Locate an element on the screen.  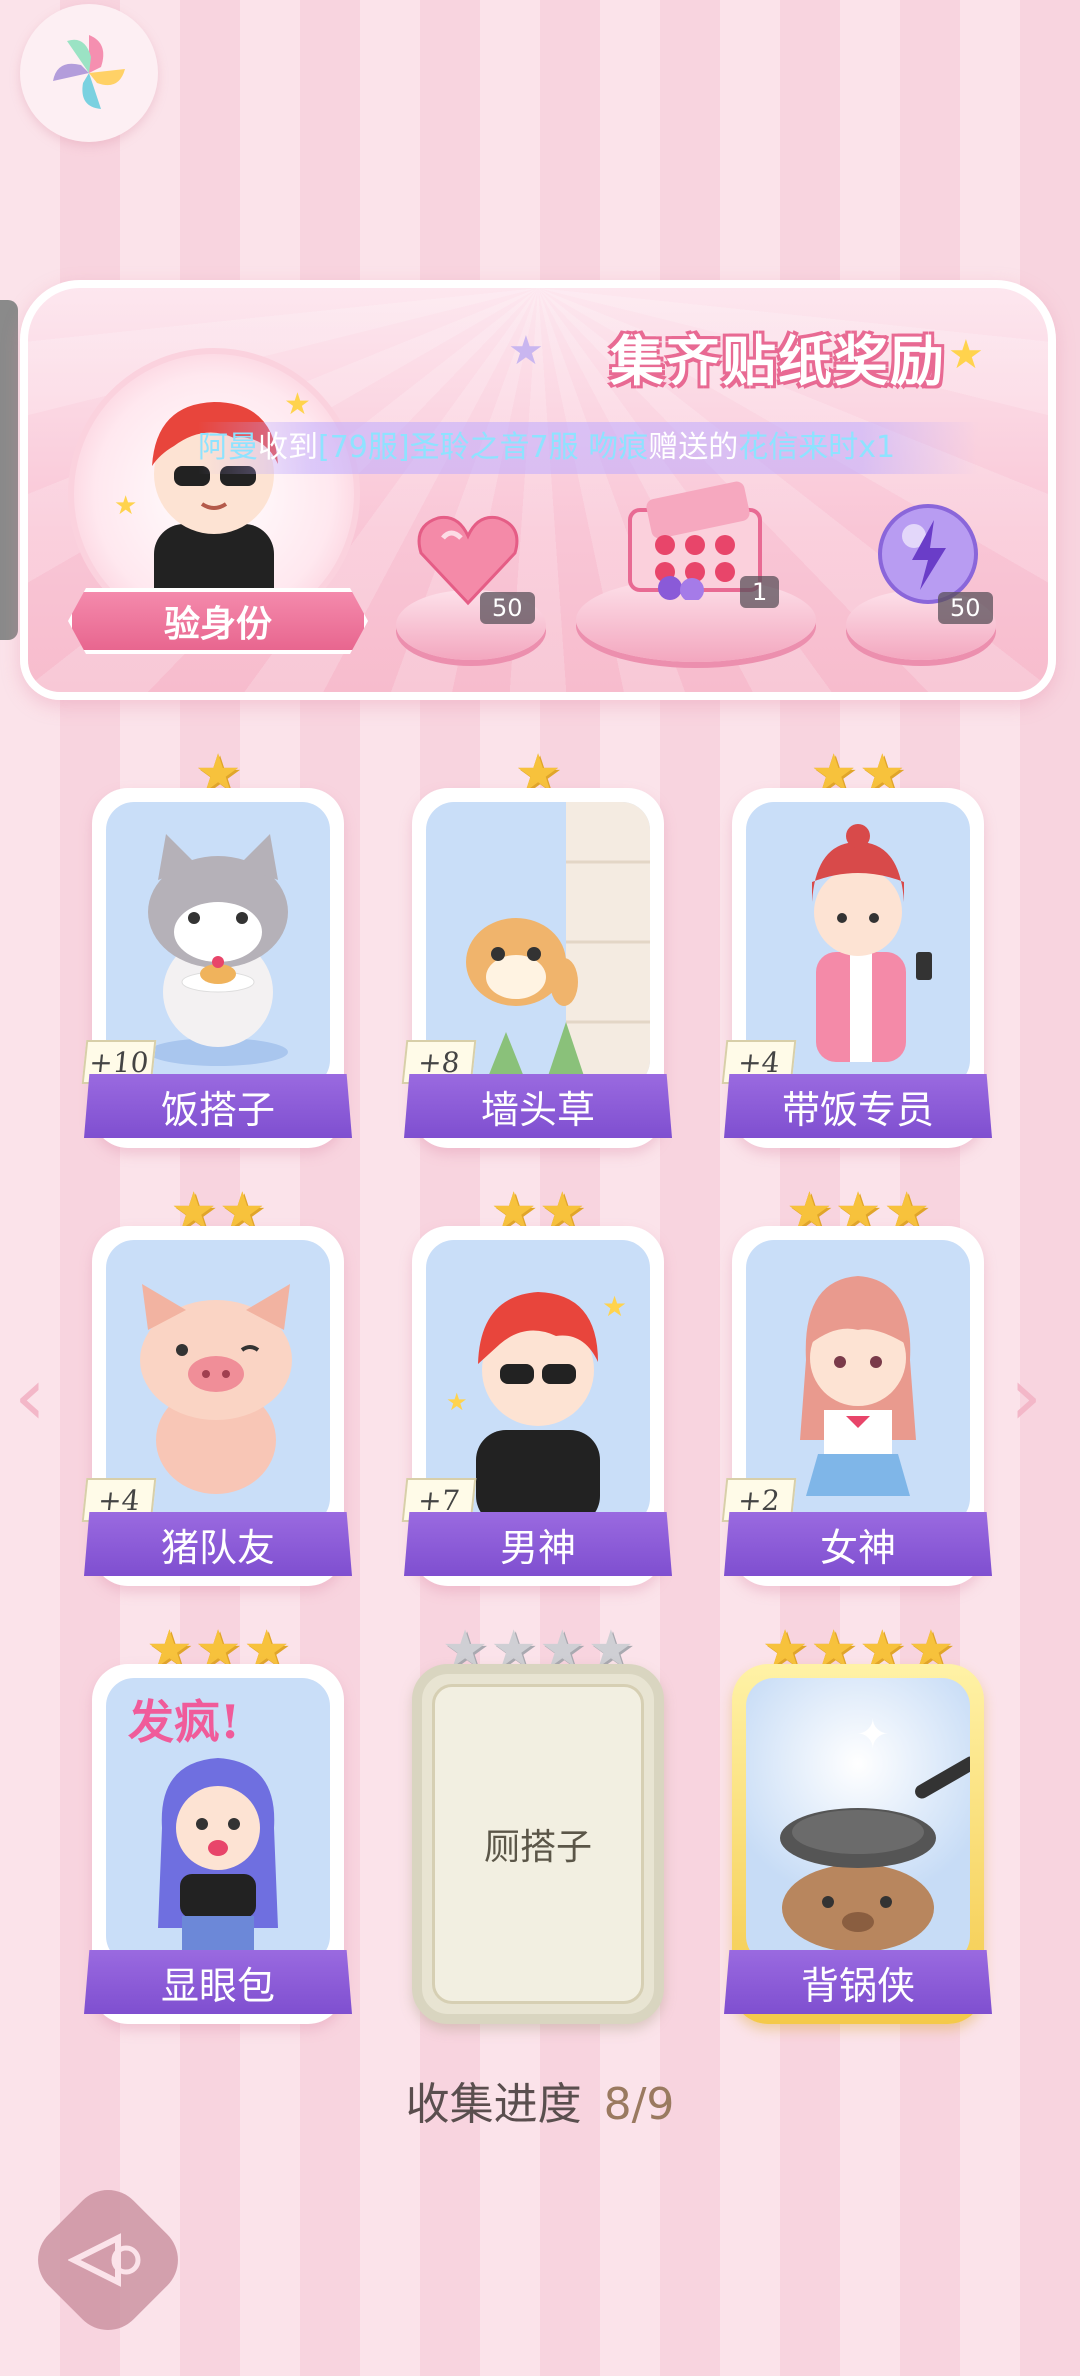
prev-page-arrow-icon: ‹ is located at coordinates (30, 1396).